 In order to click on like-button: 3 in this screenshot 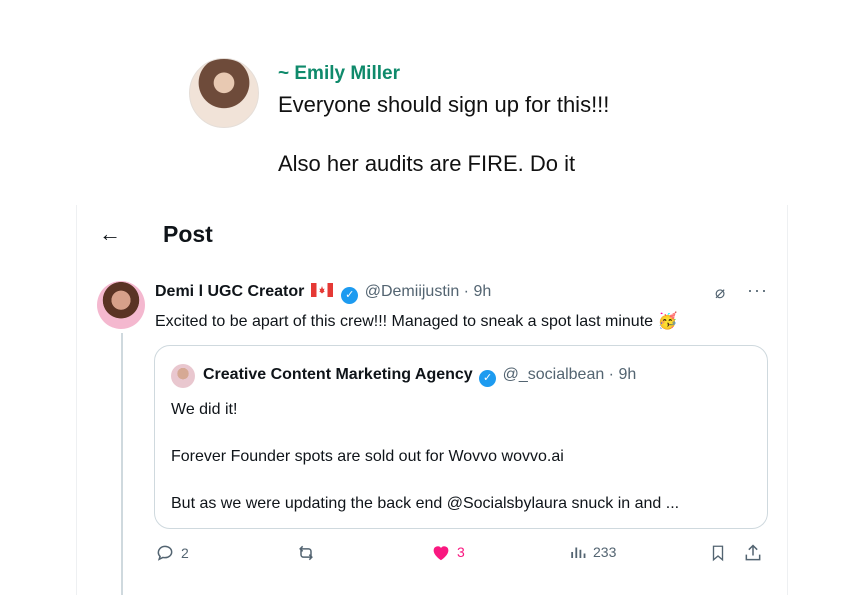, I will do `click(448, 552)`.